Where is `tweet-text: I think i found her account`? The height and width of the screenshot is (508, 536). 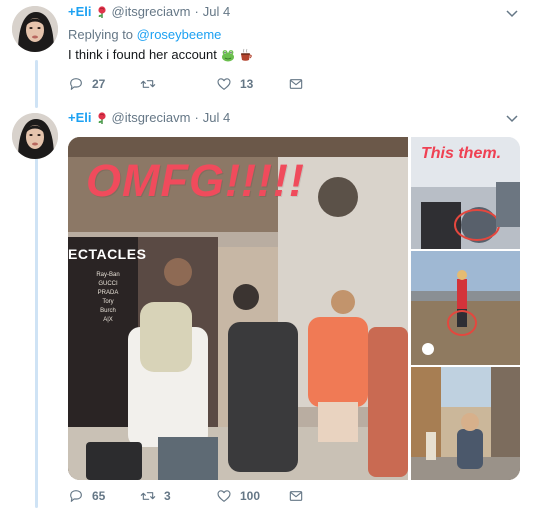
tweet-text: I think i found her account is located at coordinates (160, 54).